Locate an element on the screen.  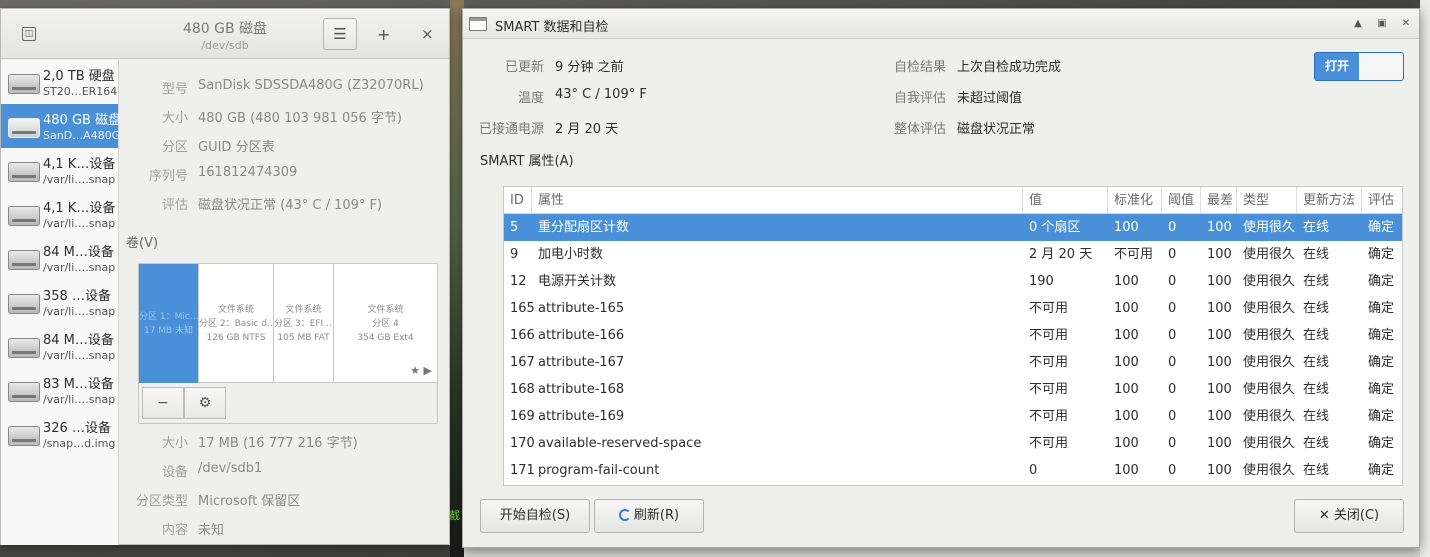
delete-partition-button: − is located at coordinates (163, 403).